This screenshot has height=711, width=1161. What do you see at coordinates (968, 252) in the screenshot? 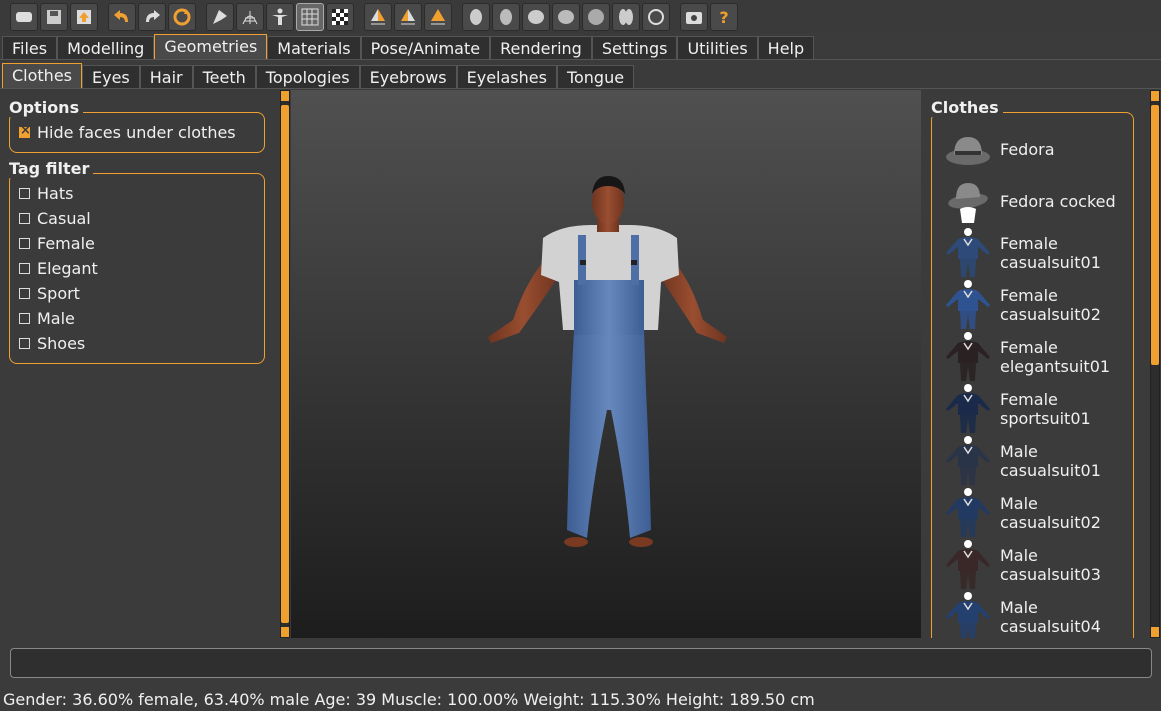
I see `suit-icon` at bounding box center [968, 252].